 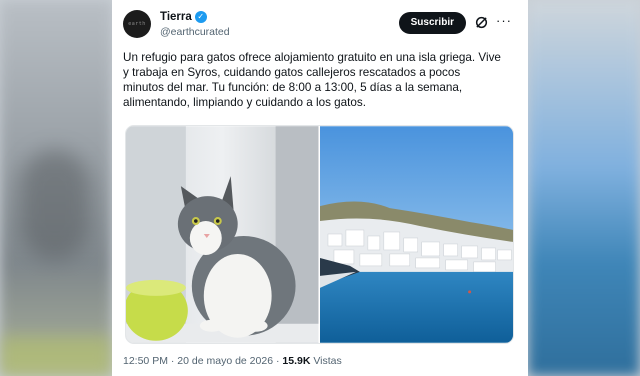 What do you see at coordinates (176, 17) in the screenshot?
I see `author-display-name: Tierra` at bounding box center [176, 17].